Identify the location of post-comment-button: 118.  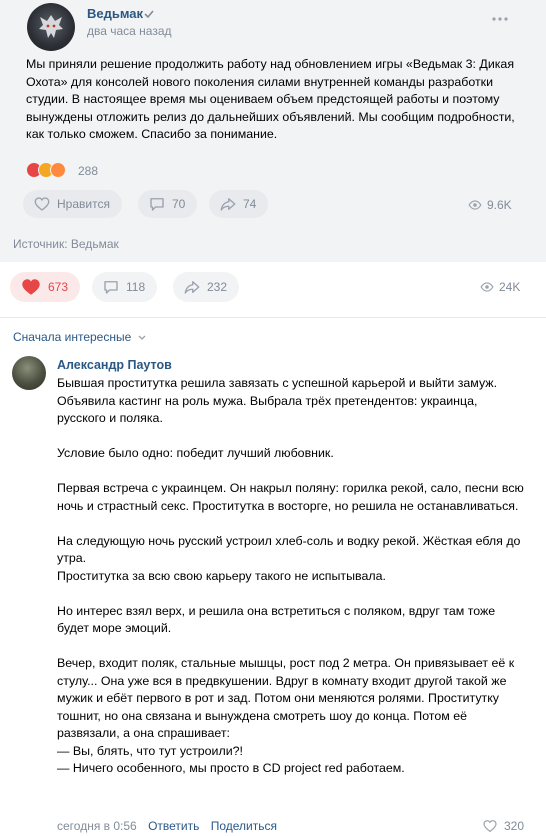
(125, 287).